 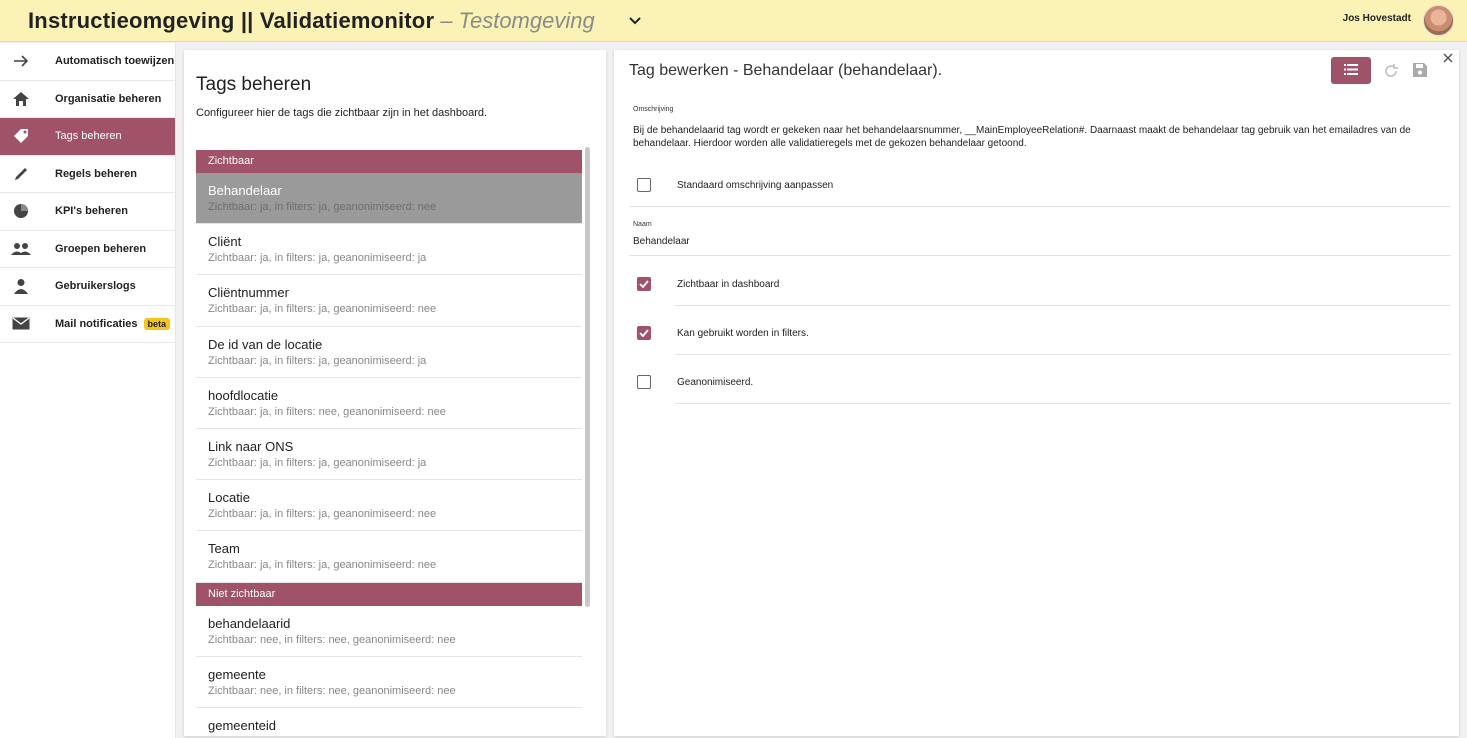 What do you see at coordinates (108, 98) in the screenshot?
I see `sidebar-item-label: Organisatie beheren` at bounding box center [108, 98].